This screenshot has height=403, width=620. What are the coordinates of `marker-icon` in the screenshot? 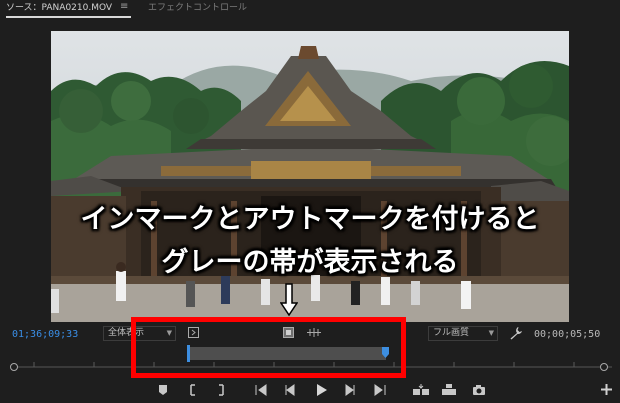 It's located at (163, 390).